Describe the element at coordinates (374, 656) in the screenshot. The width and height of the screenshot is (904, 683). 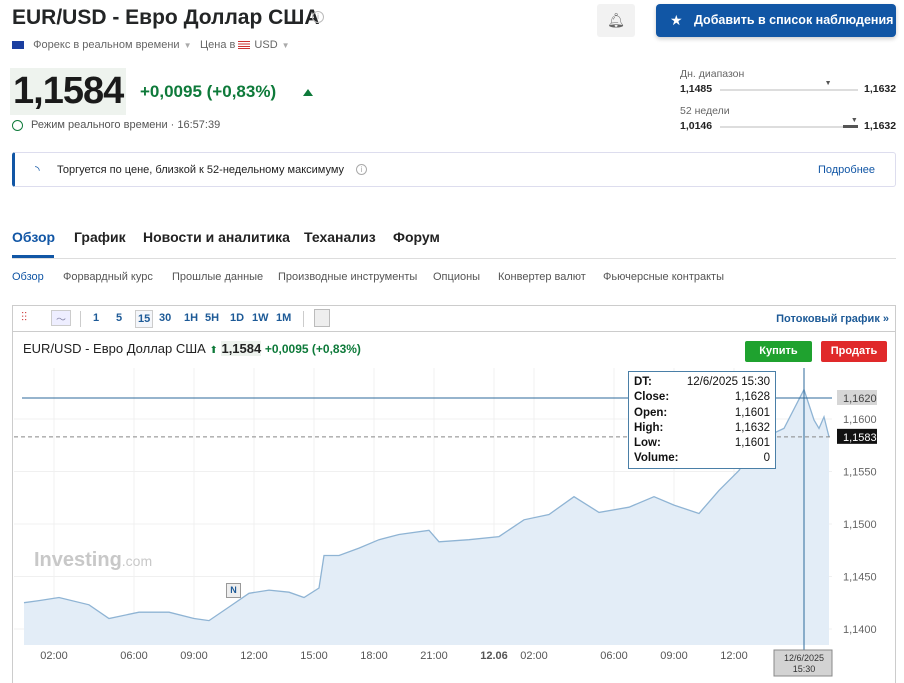
I see `x-tick-label: 18:00` at that location.